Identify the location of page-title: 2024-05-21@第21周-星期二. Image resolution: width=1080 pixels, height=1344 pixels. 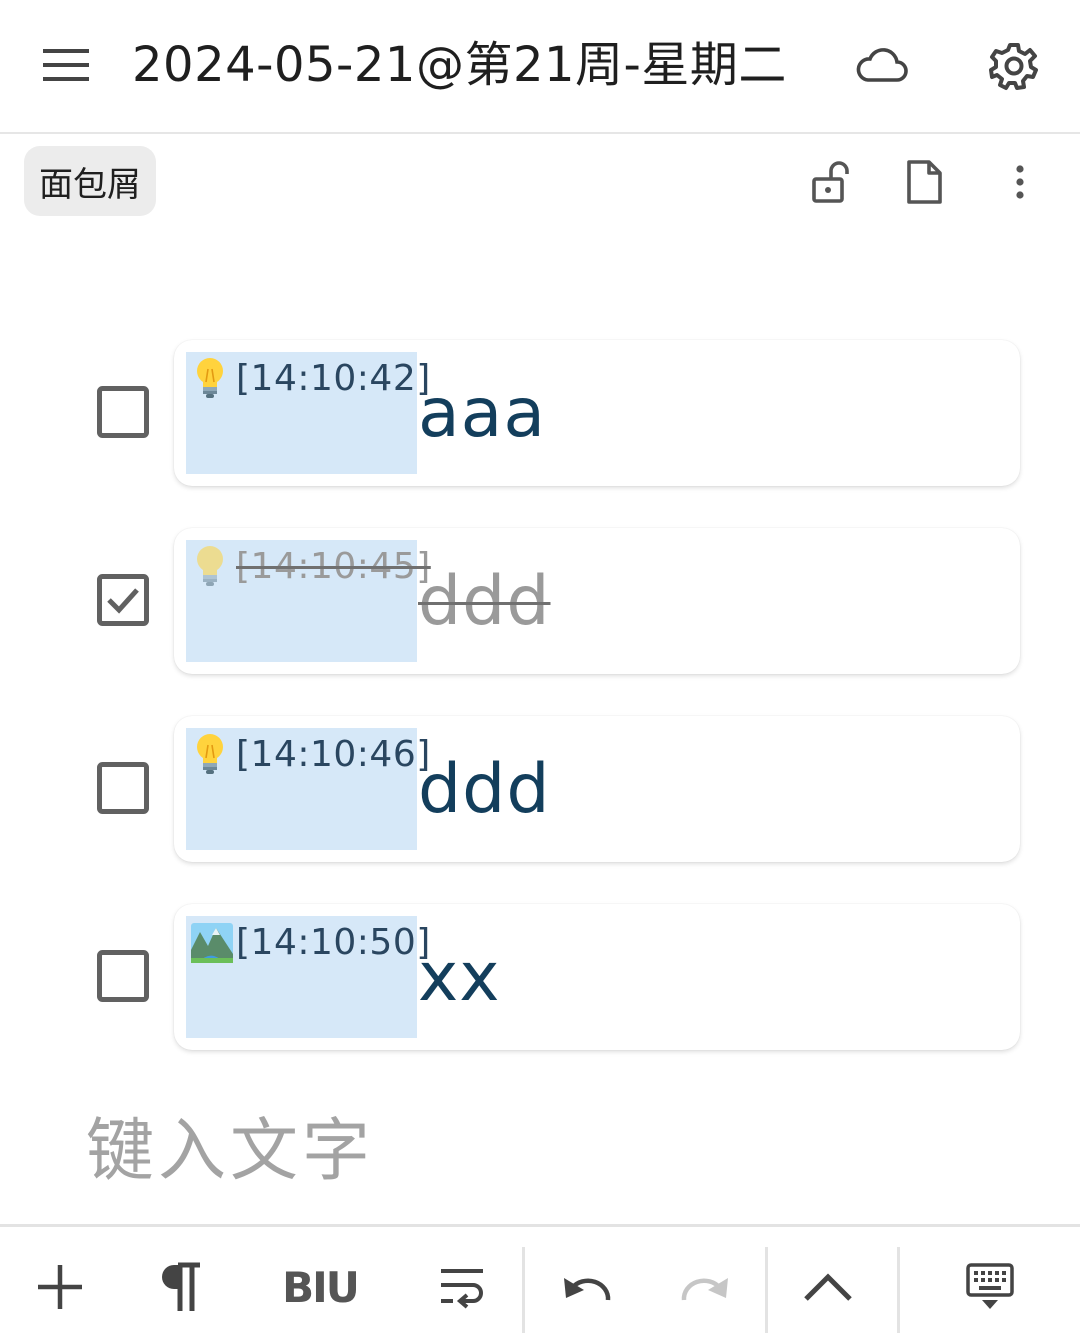
(459, 65).